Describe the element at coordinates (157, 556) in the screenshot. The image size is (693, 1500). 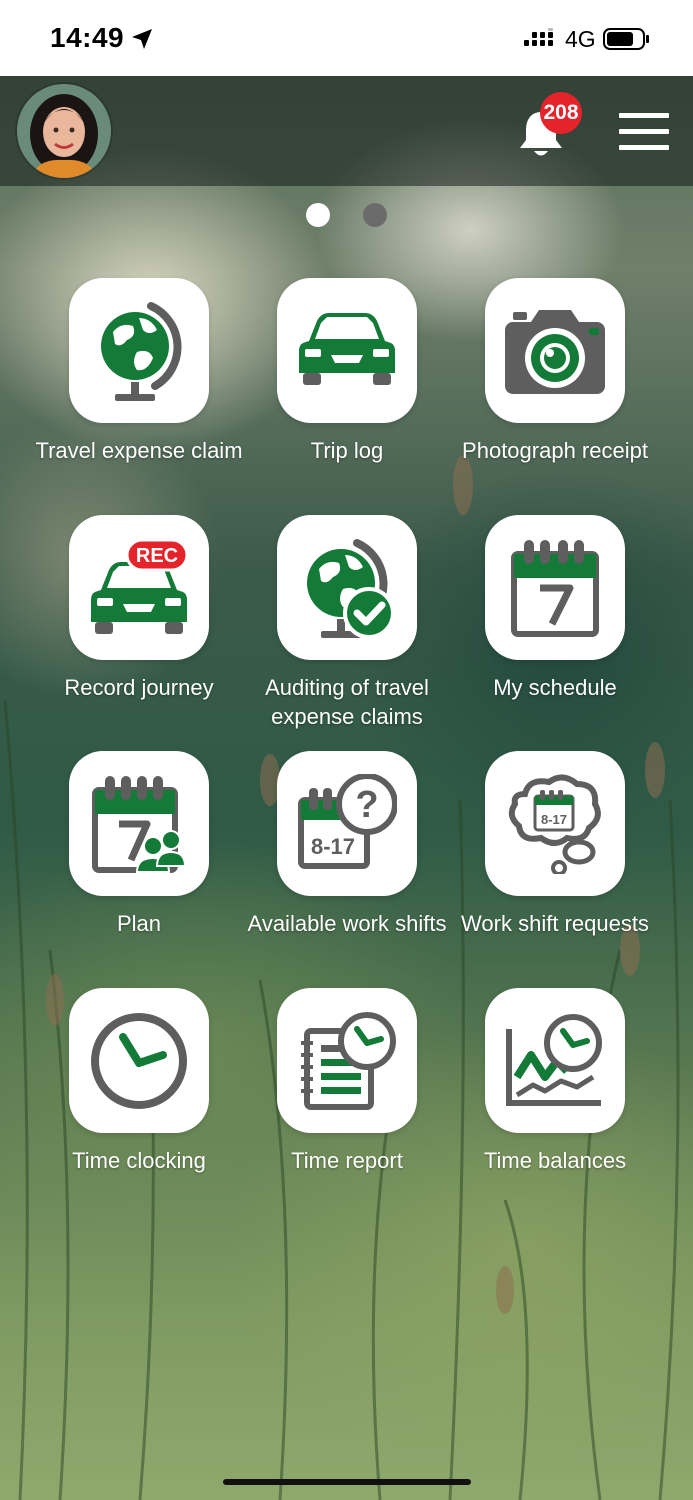
I see `svg-text: REC` at that location.